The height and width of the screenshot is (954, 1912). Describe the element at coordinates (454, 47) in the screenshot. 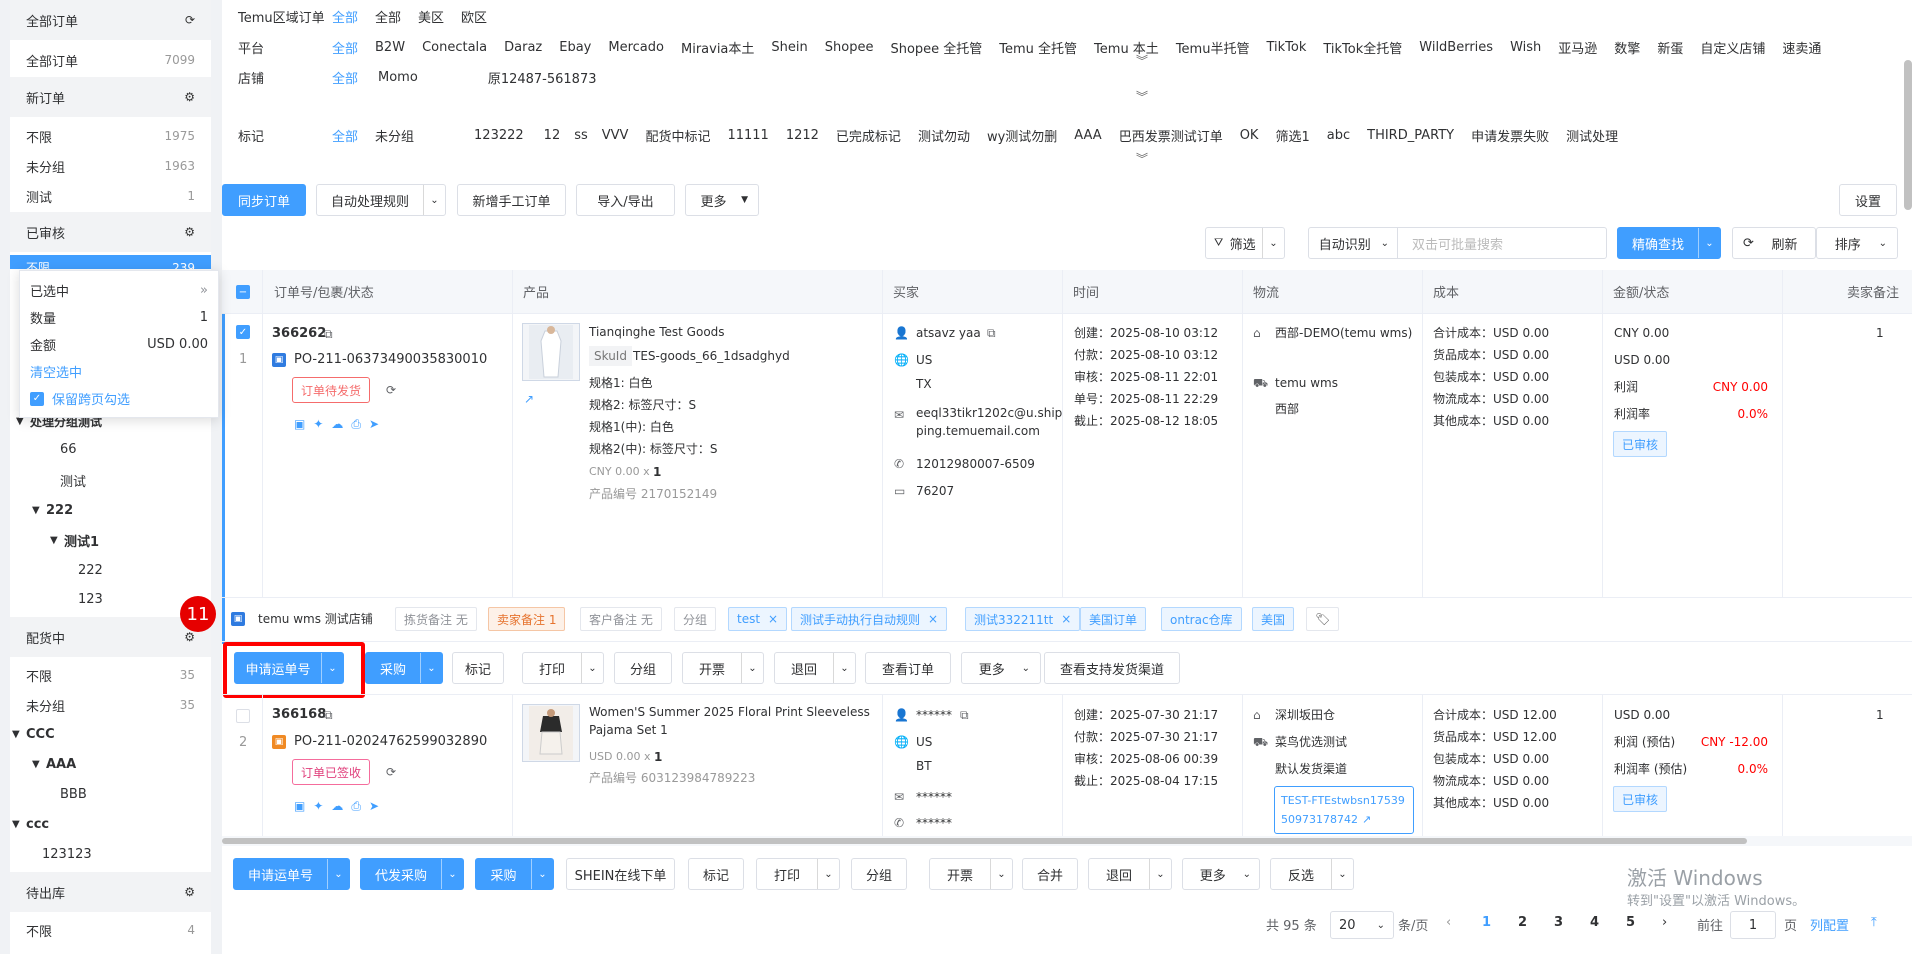

I see `filter-option: Conectala` at that location.